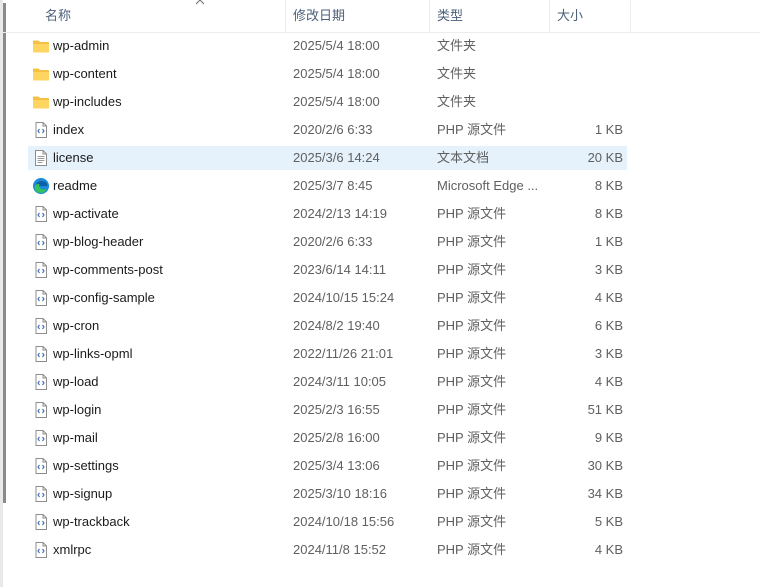  I want to click on file-name: index, so click(69, 129).